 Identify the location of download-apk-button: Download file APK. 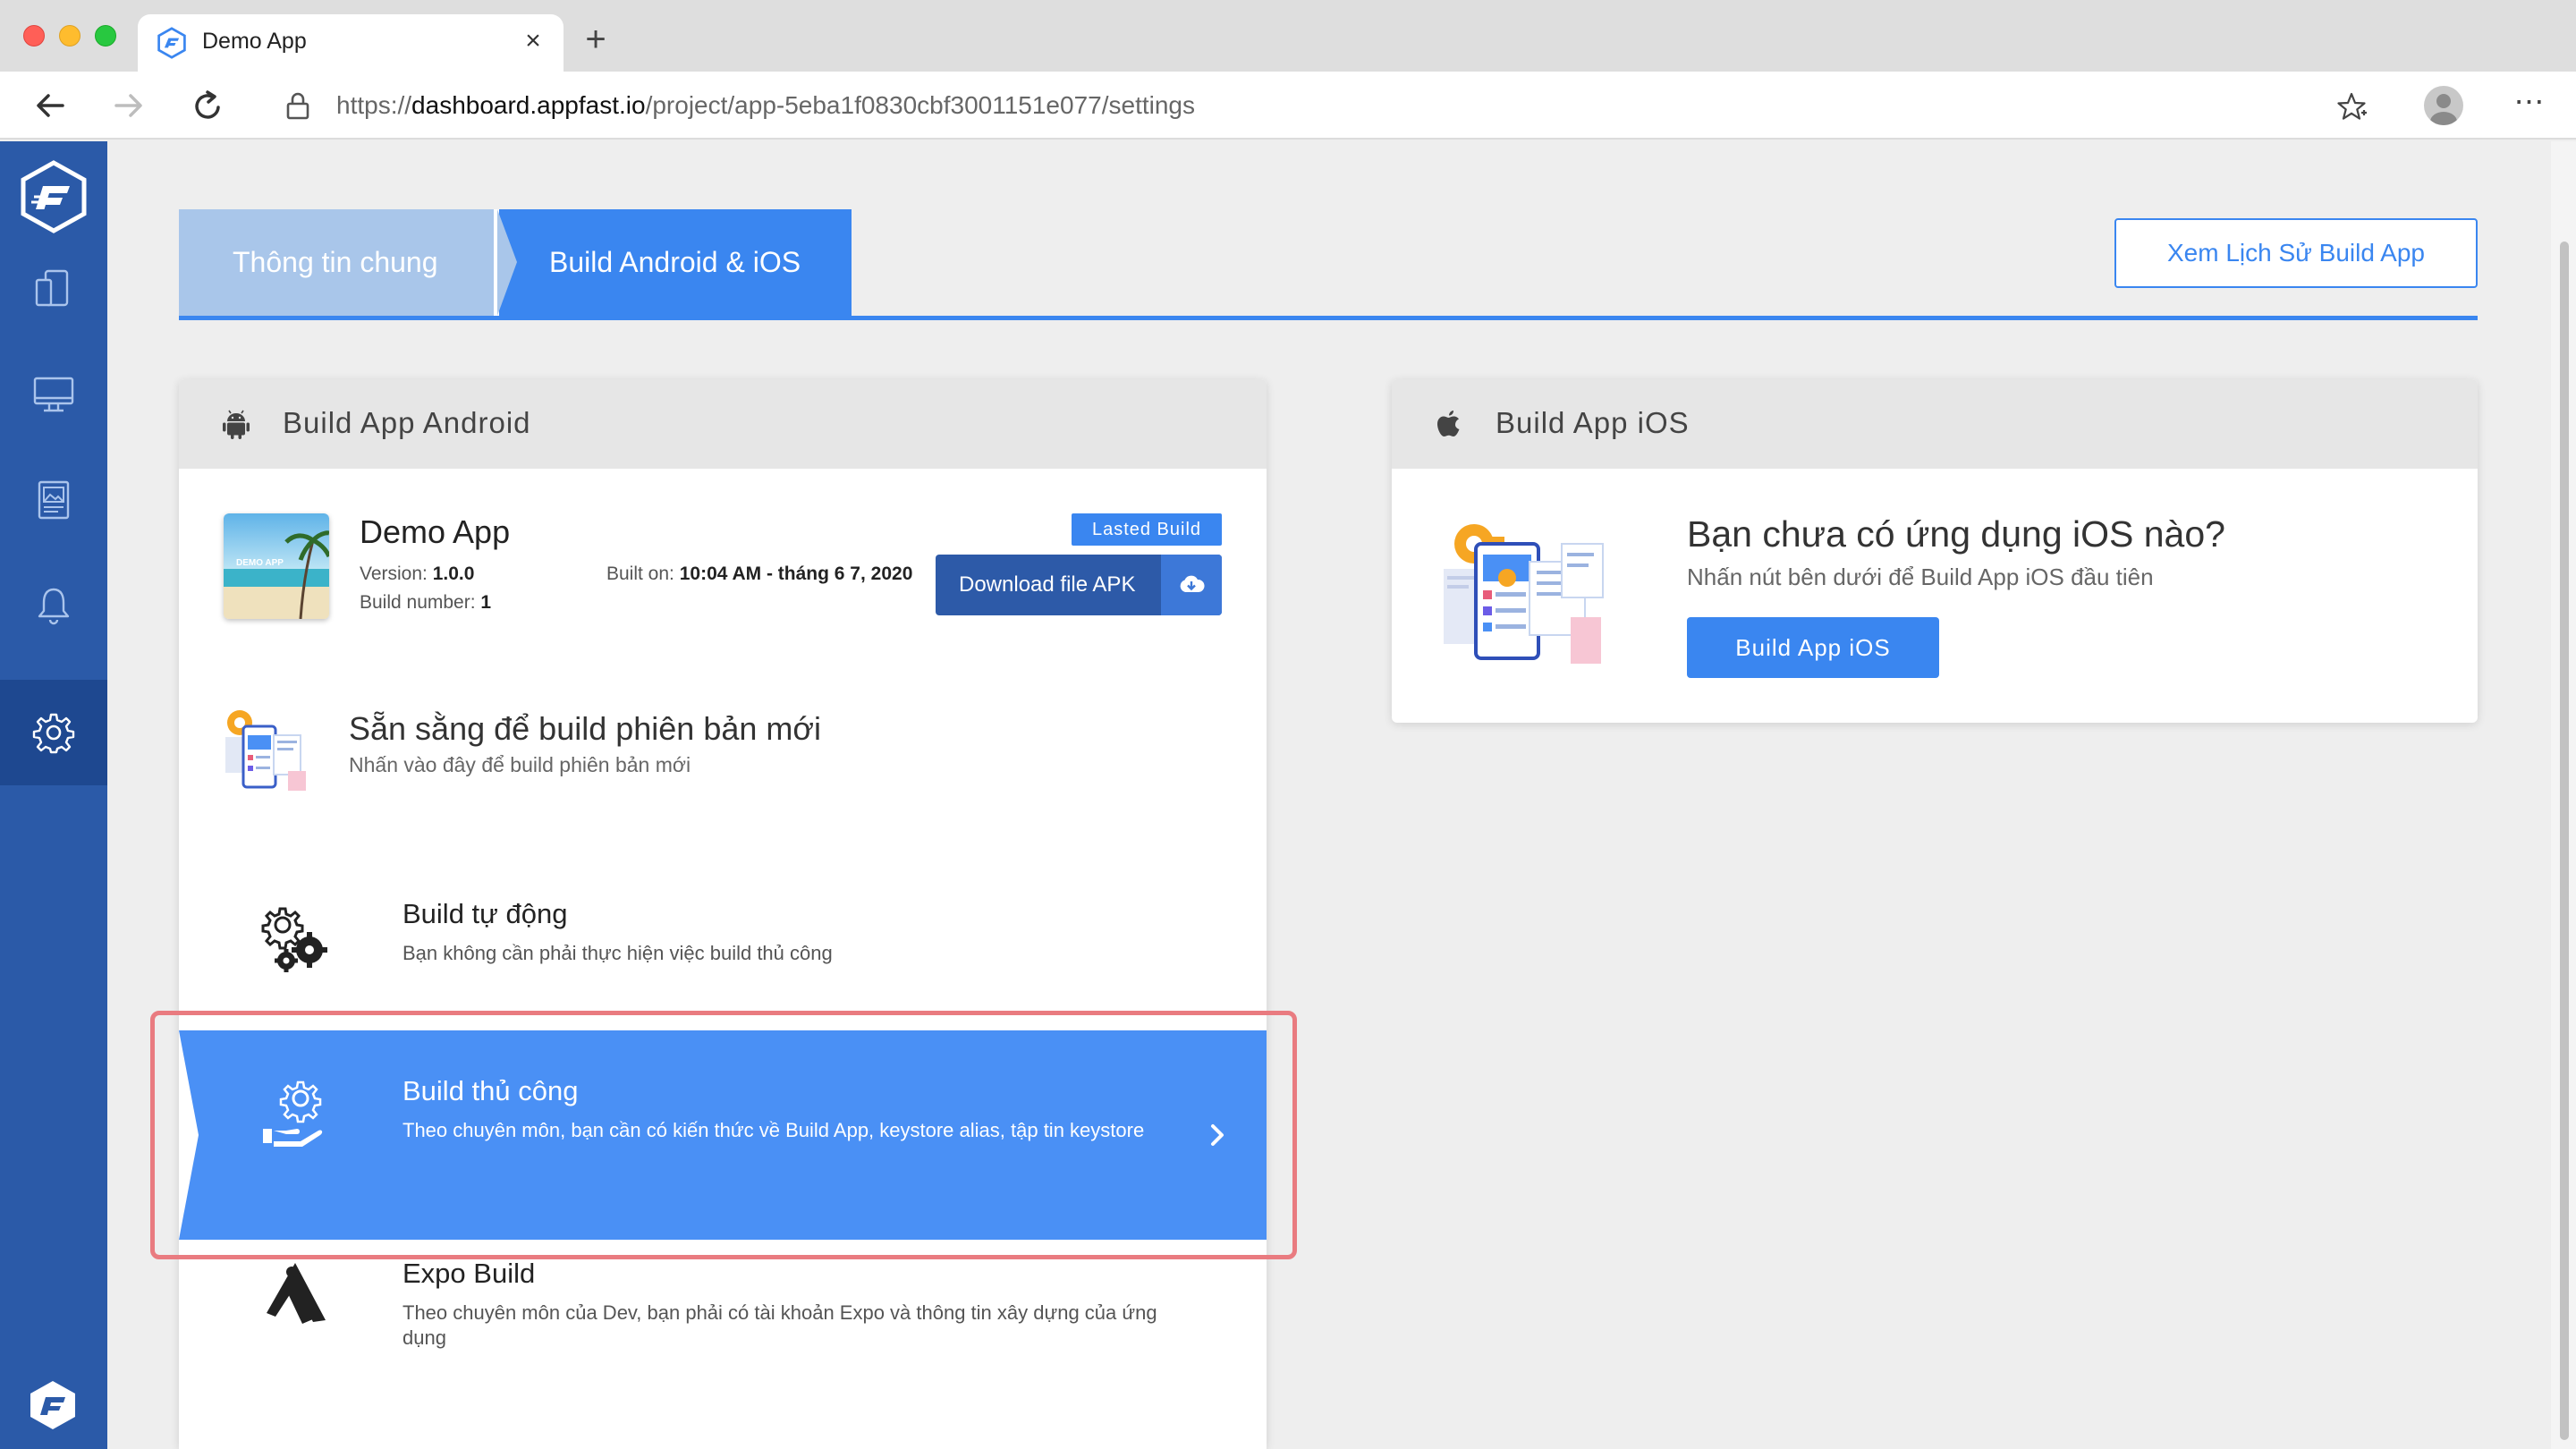
(1079, 585).